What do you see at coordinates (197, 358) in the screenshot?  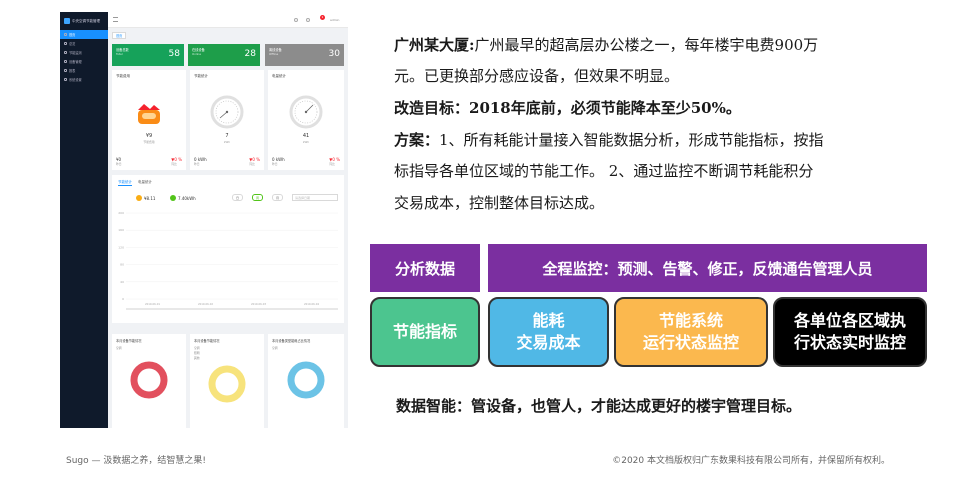 I see `donut-legend-item: 其他` at bounding box center [197, 358].